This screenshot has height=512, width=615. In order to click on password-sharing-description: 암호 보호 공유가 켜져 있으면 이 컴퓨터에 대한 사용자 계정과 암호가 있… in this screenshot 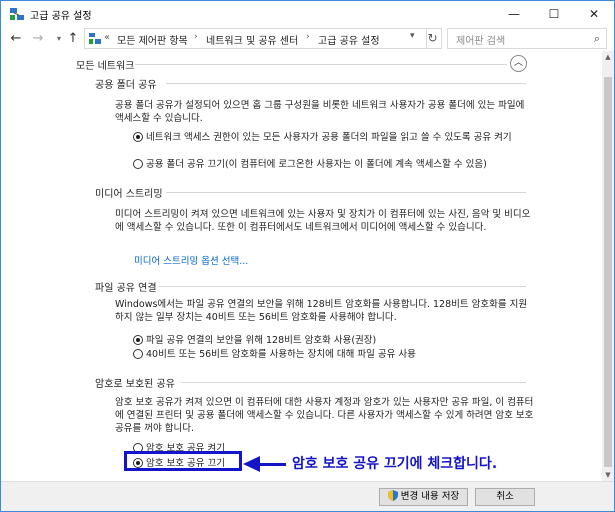, I will do `click(324, 415)`.